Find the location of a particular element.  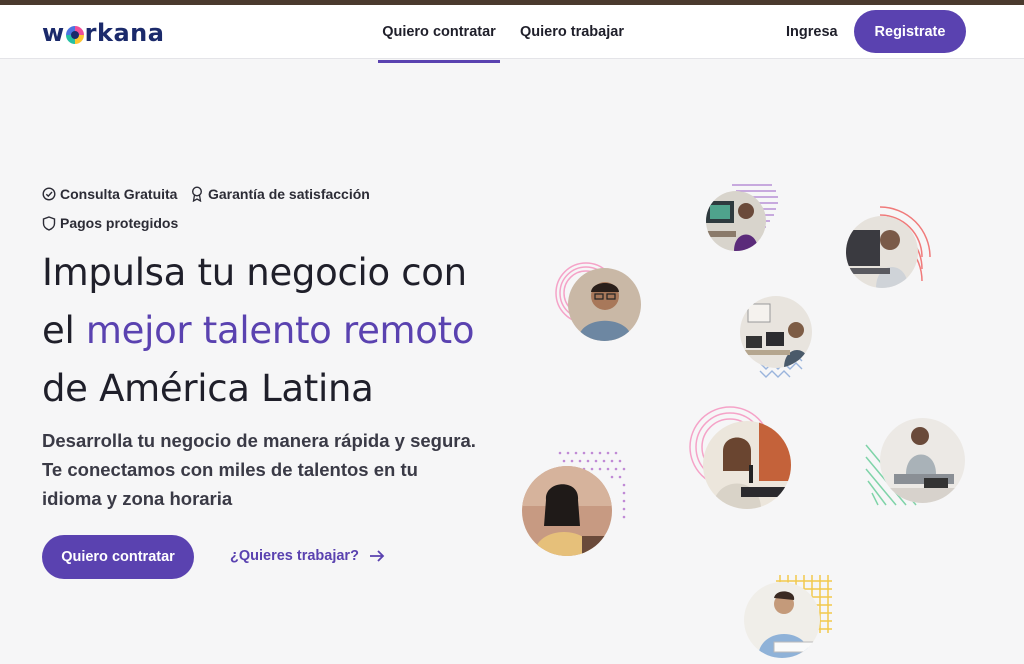

nav-work-link: Quiero trabajar is located at coordinates (572, 32).